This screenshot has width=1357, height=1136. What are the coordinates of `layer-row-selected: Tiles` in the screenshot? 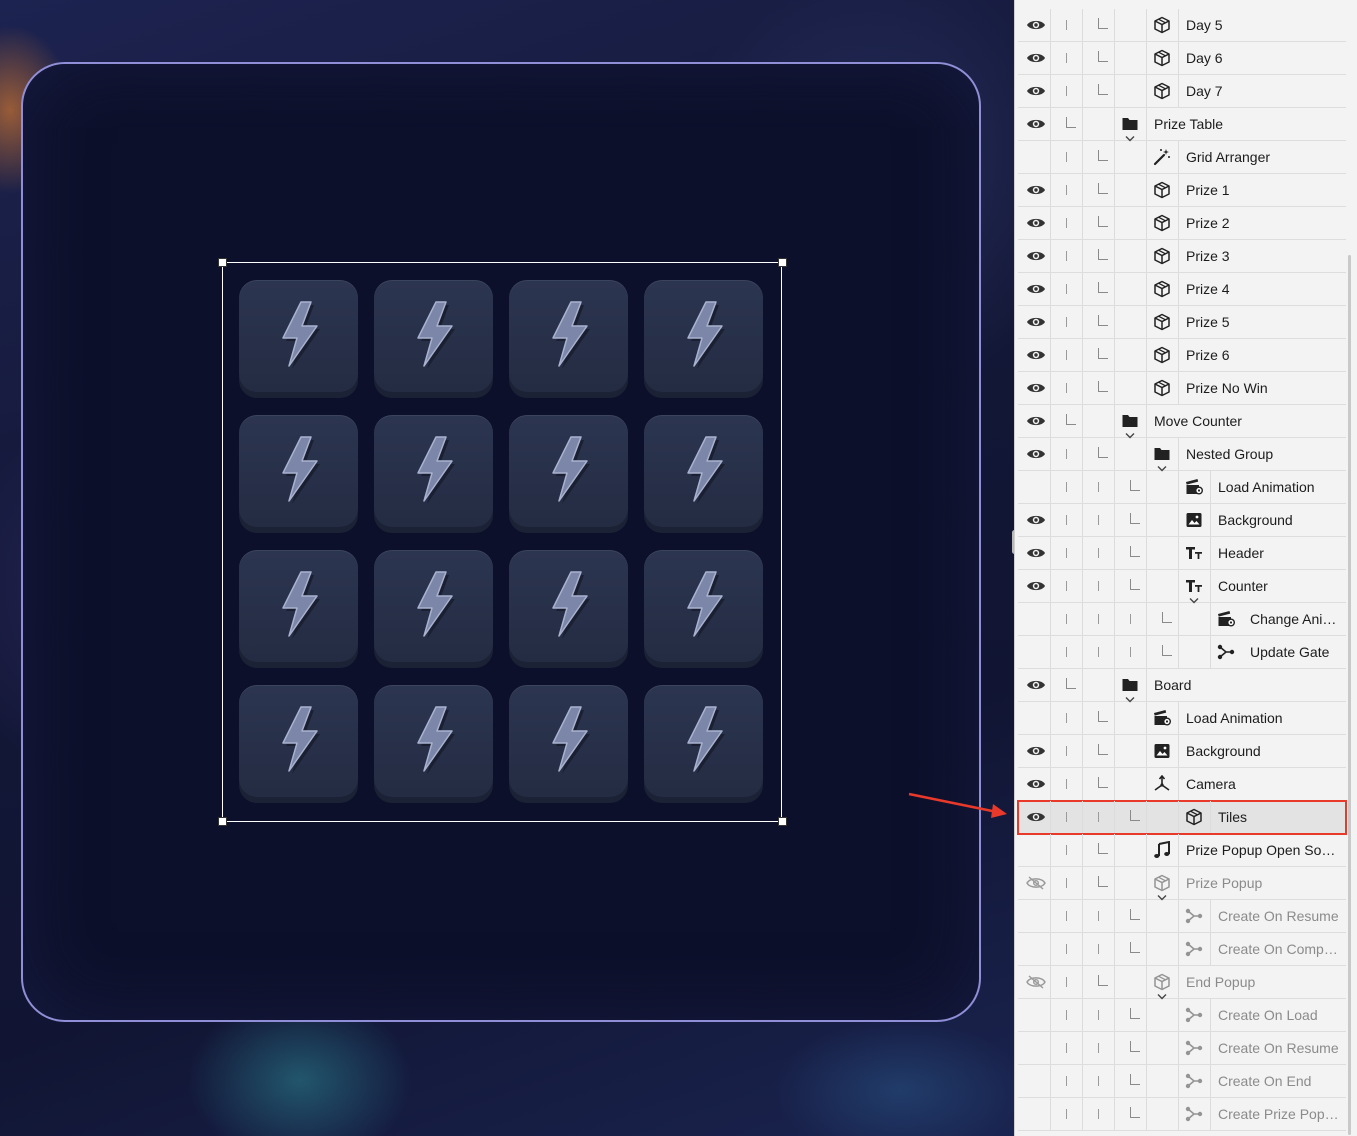 It's located at (1182, 817).